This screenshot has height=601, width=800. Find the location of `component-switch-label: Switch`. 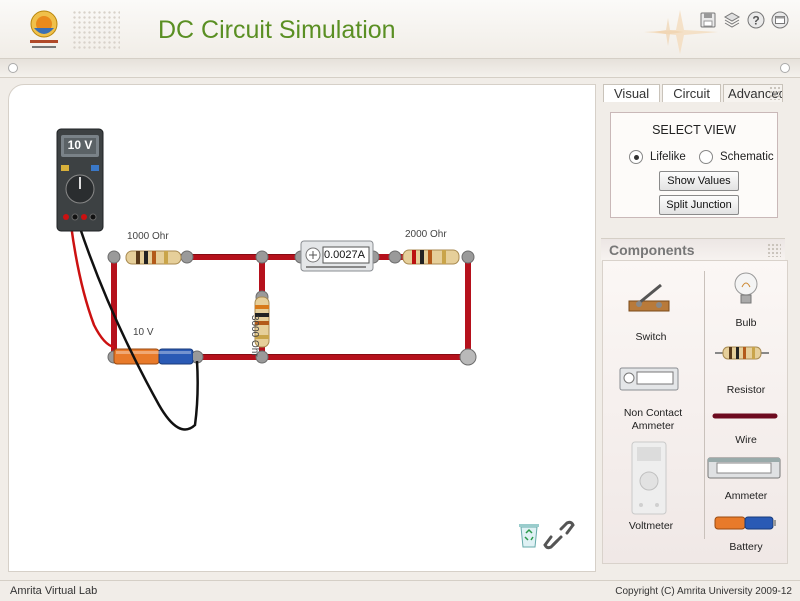

component-switch-label: Switch is located at coordinates (651, 337).